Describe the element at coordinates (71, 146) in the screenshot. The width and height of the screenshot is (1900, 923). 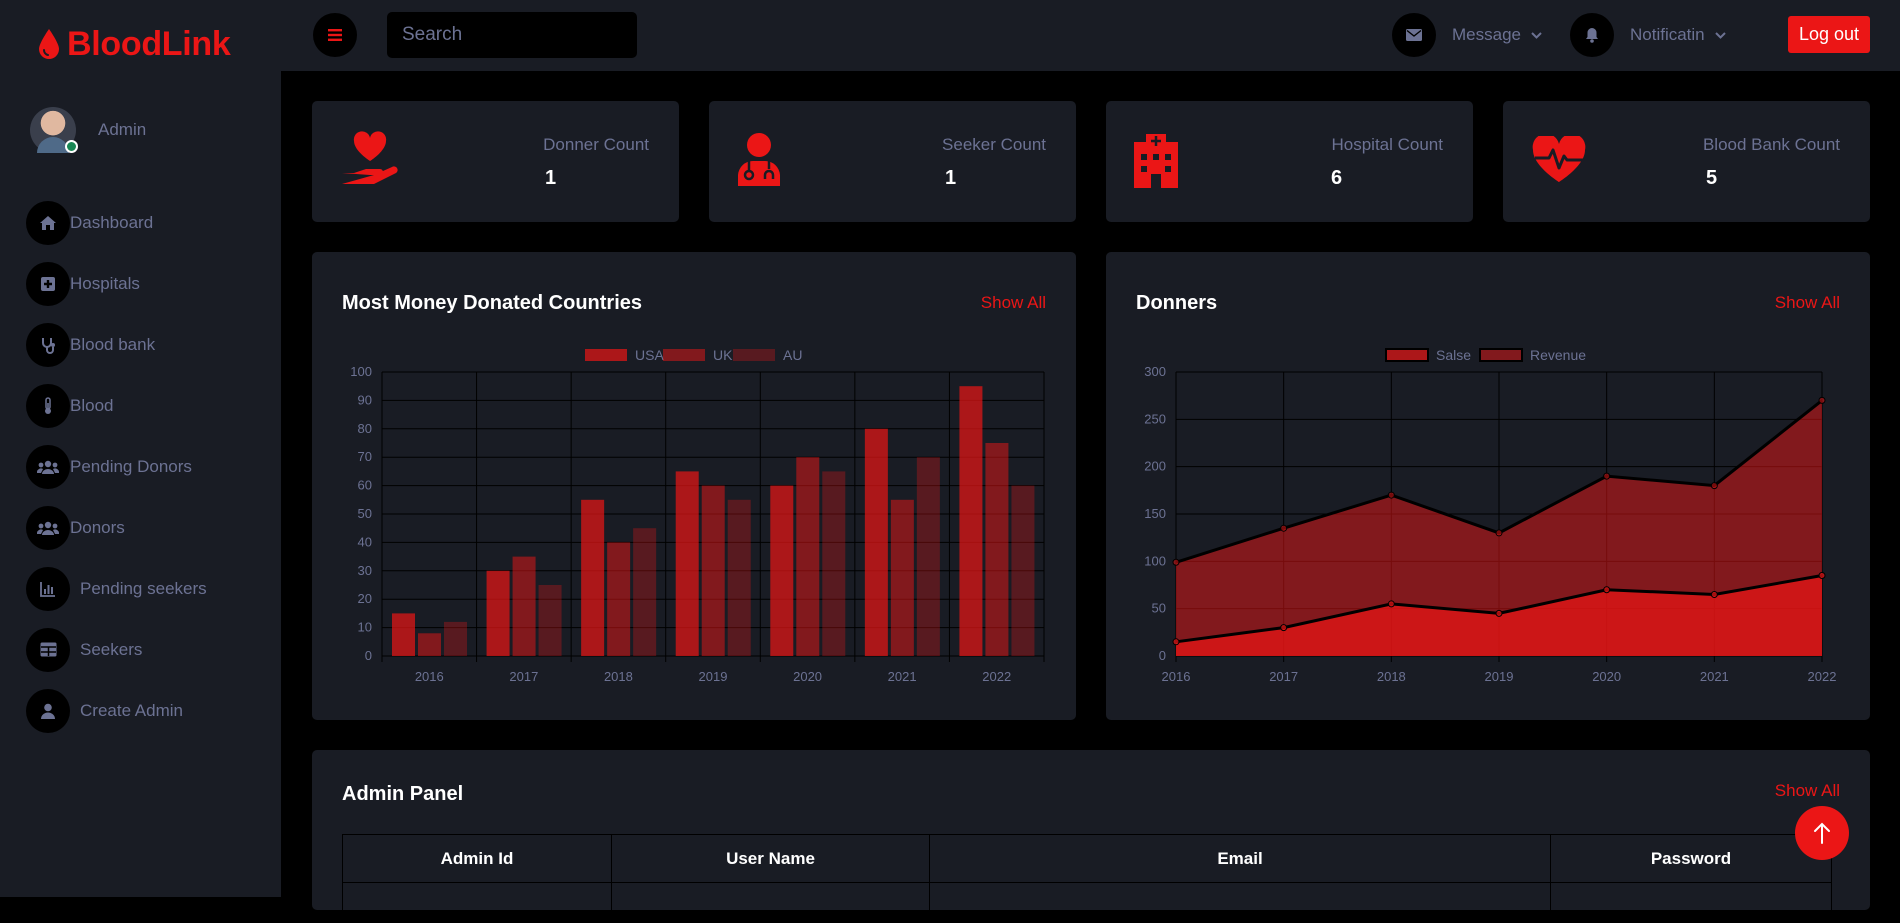
I see `online-status-indicator` at that location.